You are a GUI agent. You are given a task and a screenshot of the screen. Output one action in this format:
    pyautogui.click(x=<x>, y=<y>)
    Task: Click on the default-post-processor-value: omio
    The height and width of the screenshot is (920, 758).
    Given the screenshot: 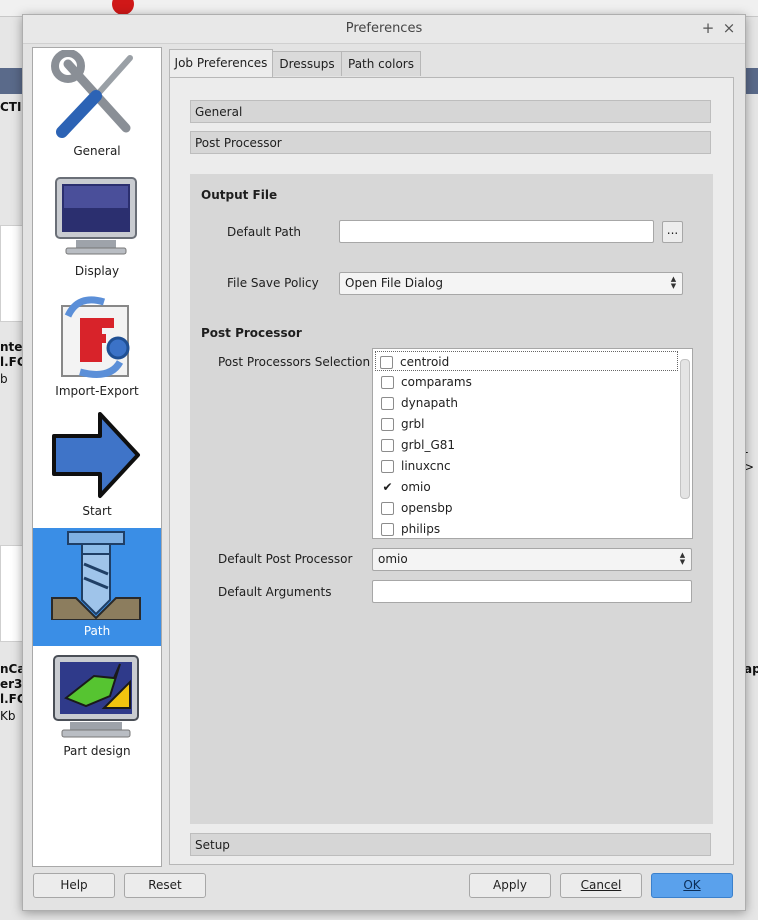 What is the action you would take?
    pyautogui.click(x=393, y=559)
    